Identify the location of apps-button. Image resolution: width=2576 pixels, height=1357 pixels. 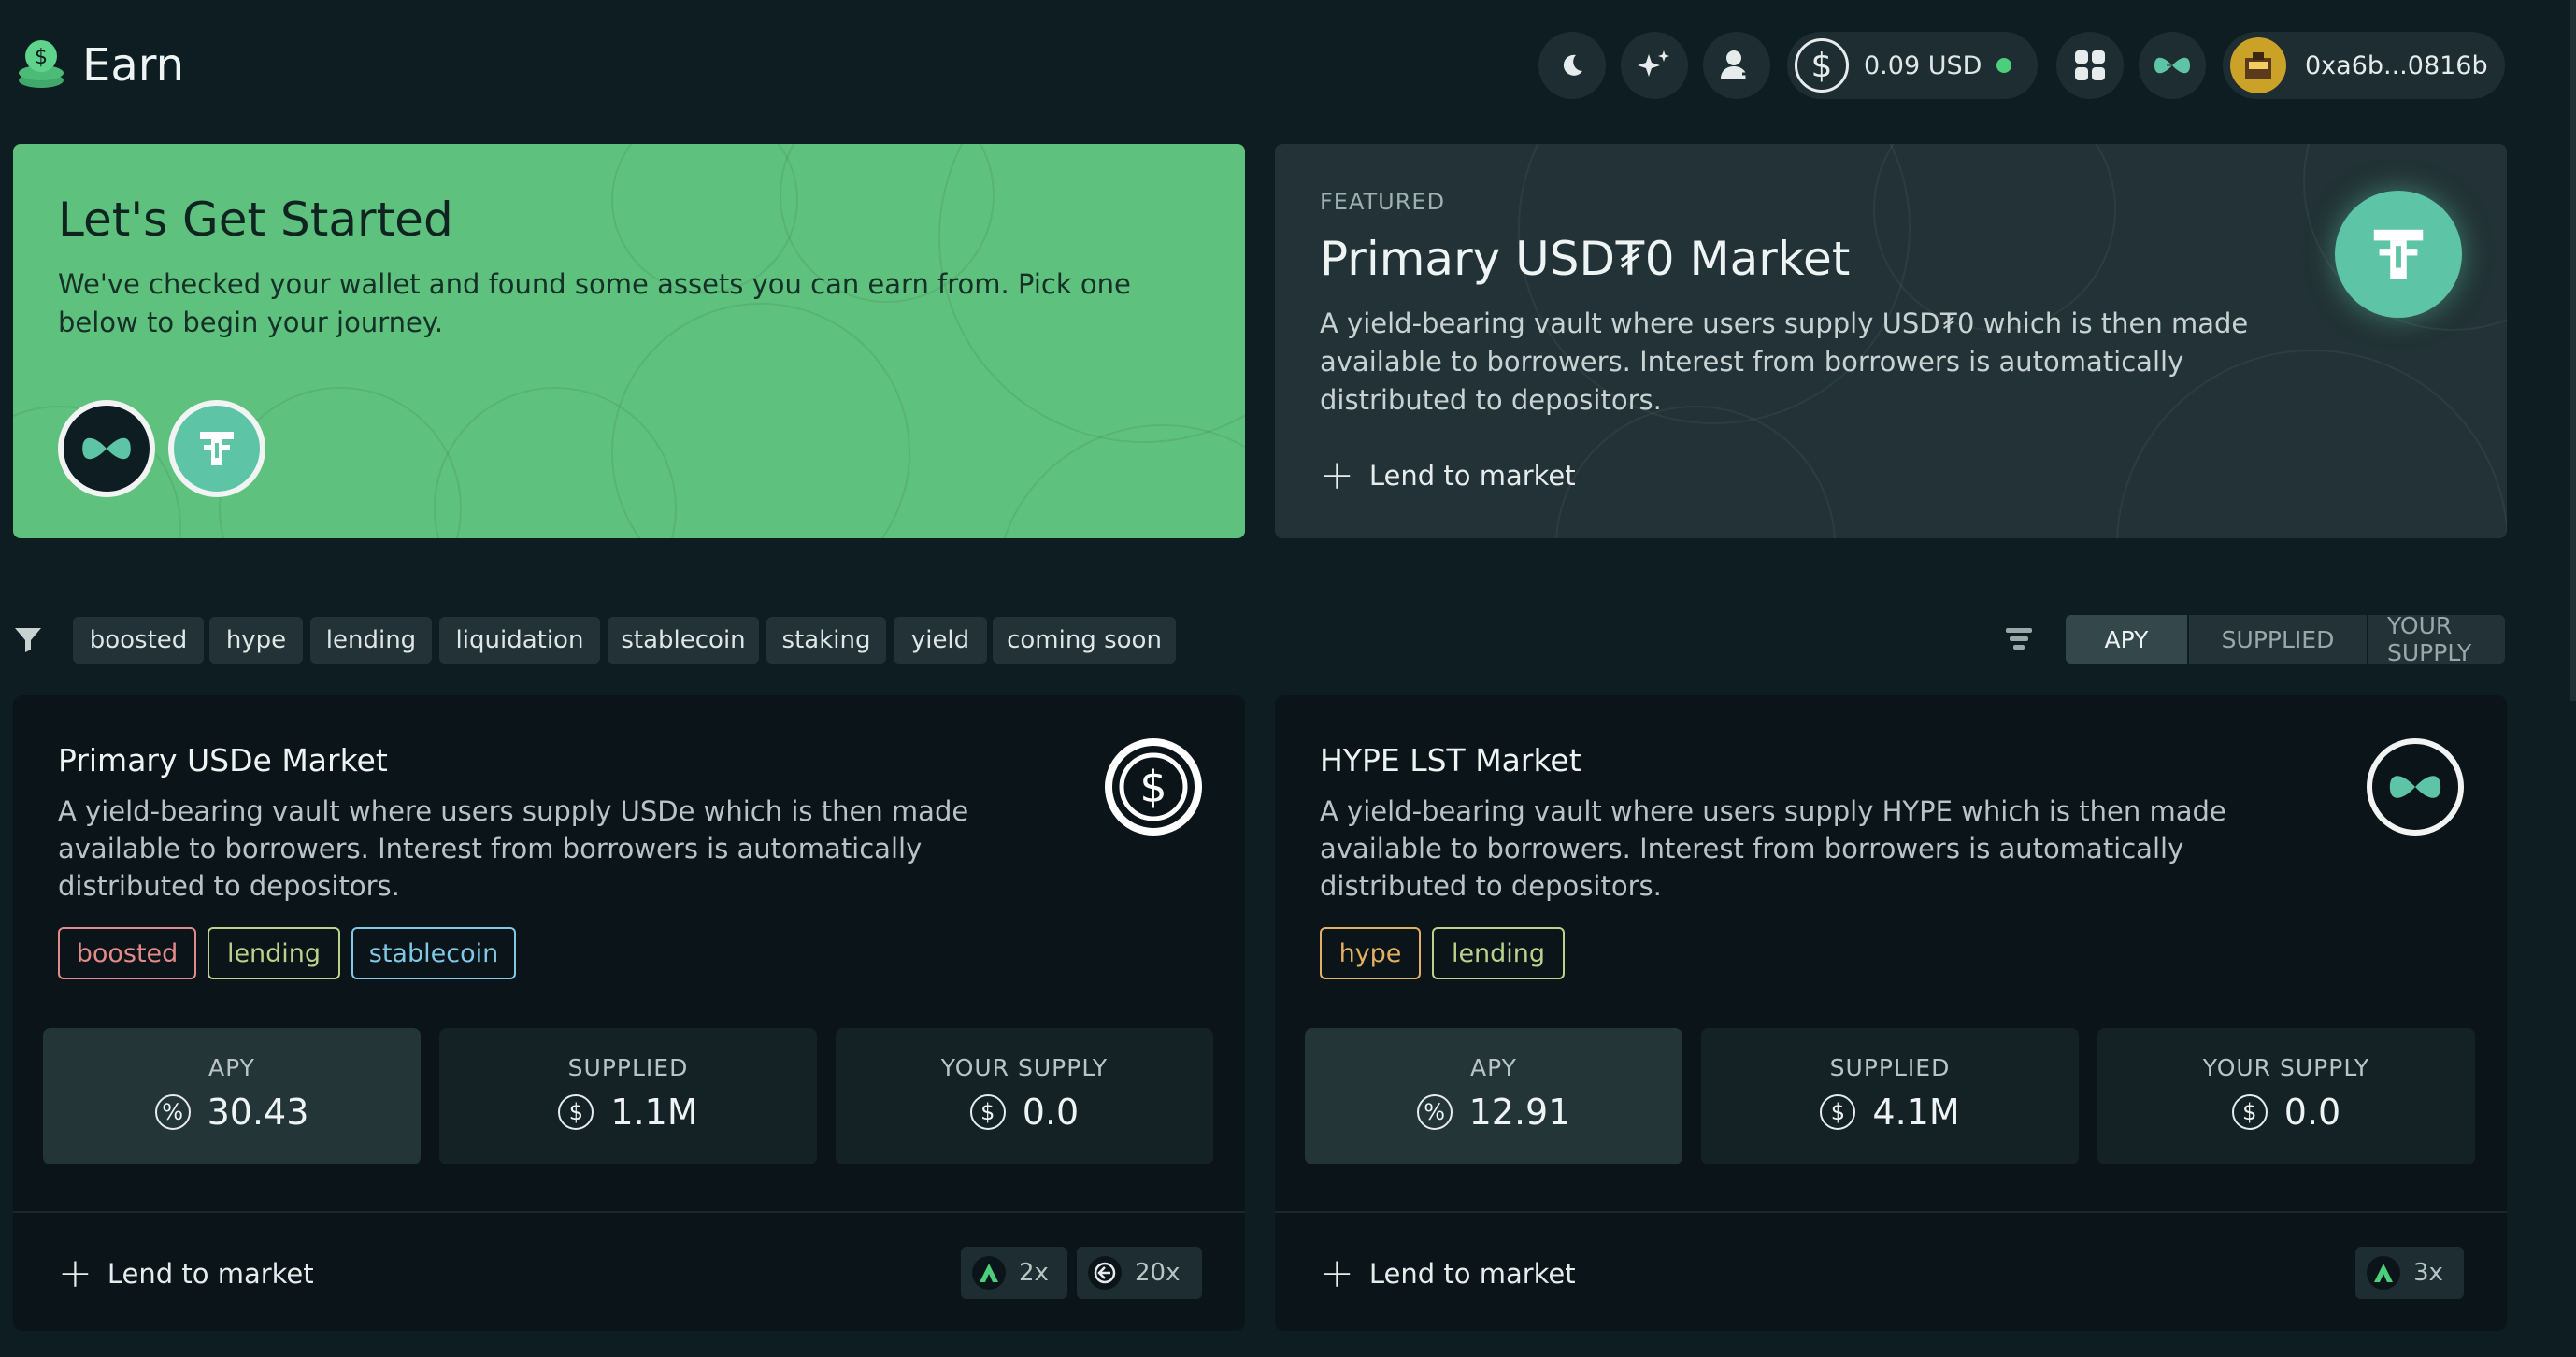
(2090, 65).